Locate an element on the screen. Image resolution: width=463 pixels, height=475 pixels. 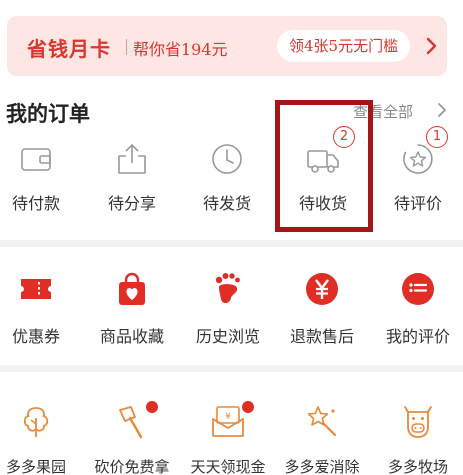
savings-card-title: 省钱月卡 is located at coordinates (69, 49).